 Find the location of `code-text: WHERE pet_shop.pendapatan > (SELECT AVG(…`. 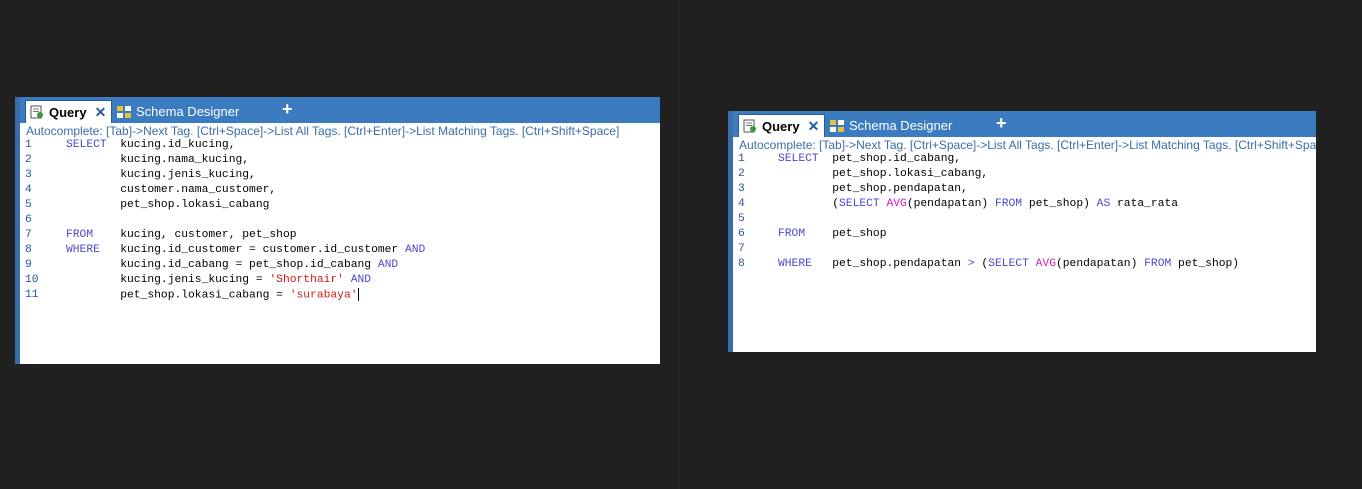

code-text: WHERE pet_shop.pendapatan > (SELECT AVG(… is located at coordinates (995, 264).